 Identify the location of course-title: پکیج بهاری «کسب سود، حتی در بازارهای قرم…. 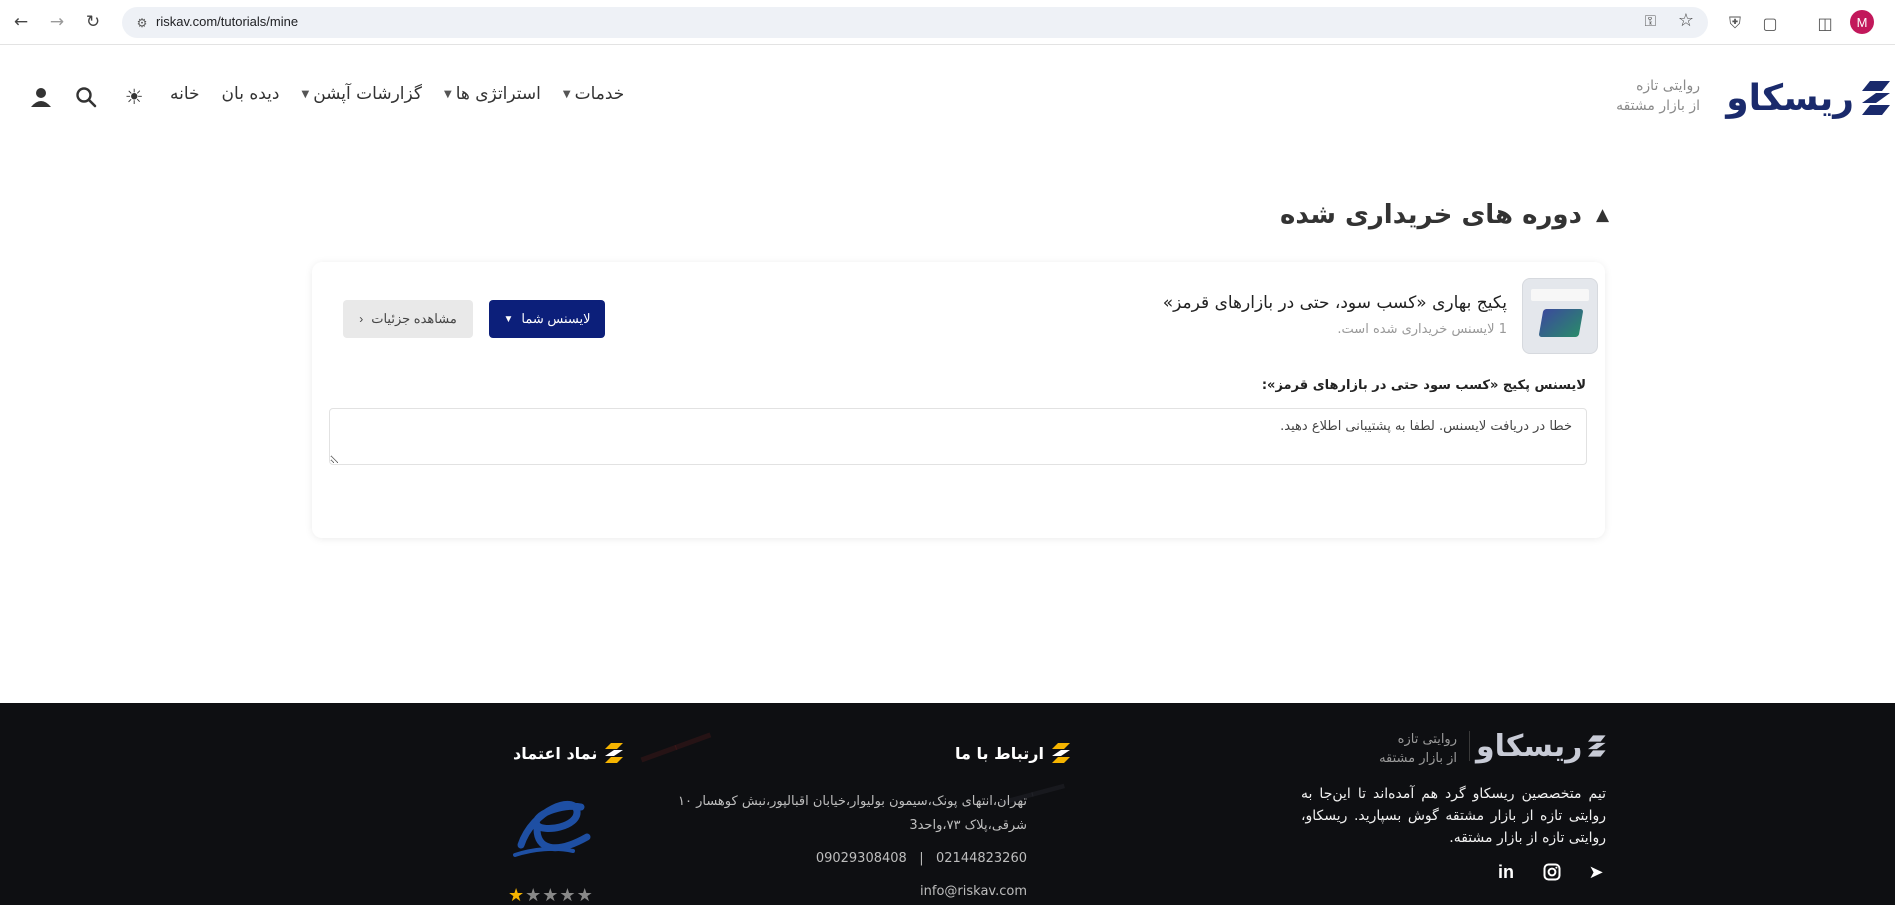
(1335, 303).